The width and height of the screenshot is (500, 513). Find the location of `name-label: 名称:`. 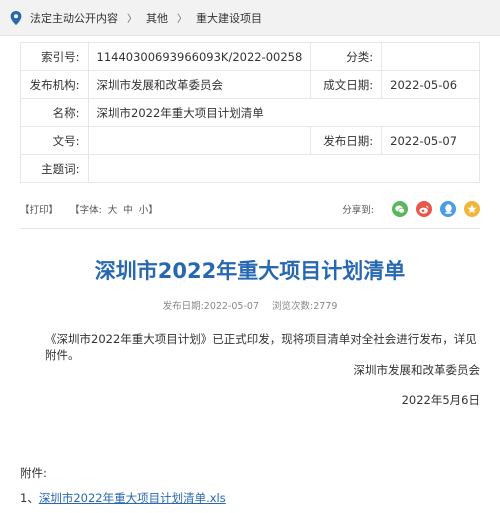

name-label: 名称: is located at coordinates (54, 112).